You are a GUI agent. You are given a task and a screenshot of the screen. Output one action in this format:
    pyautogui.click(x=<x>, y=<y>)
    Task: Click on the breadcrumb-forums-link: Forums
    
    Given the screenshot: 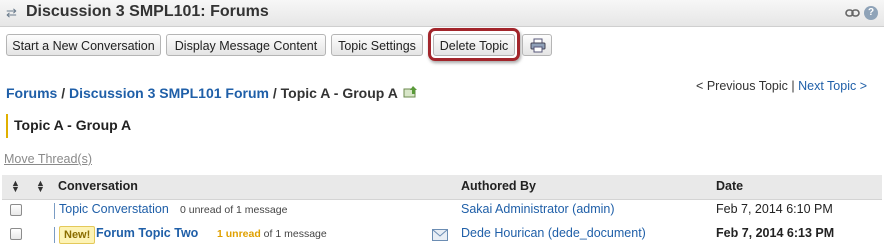 What is the action you would take?
    pyautogui.click(x=31, y=93)
    